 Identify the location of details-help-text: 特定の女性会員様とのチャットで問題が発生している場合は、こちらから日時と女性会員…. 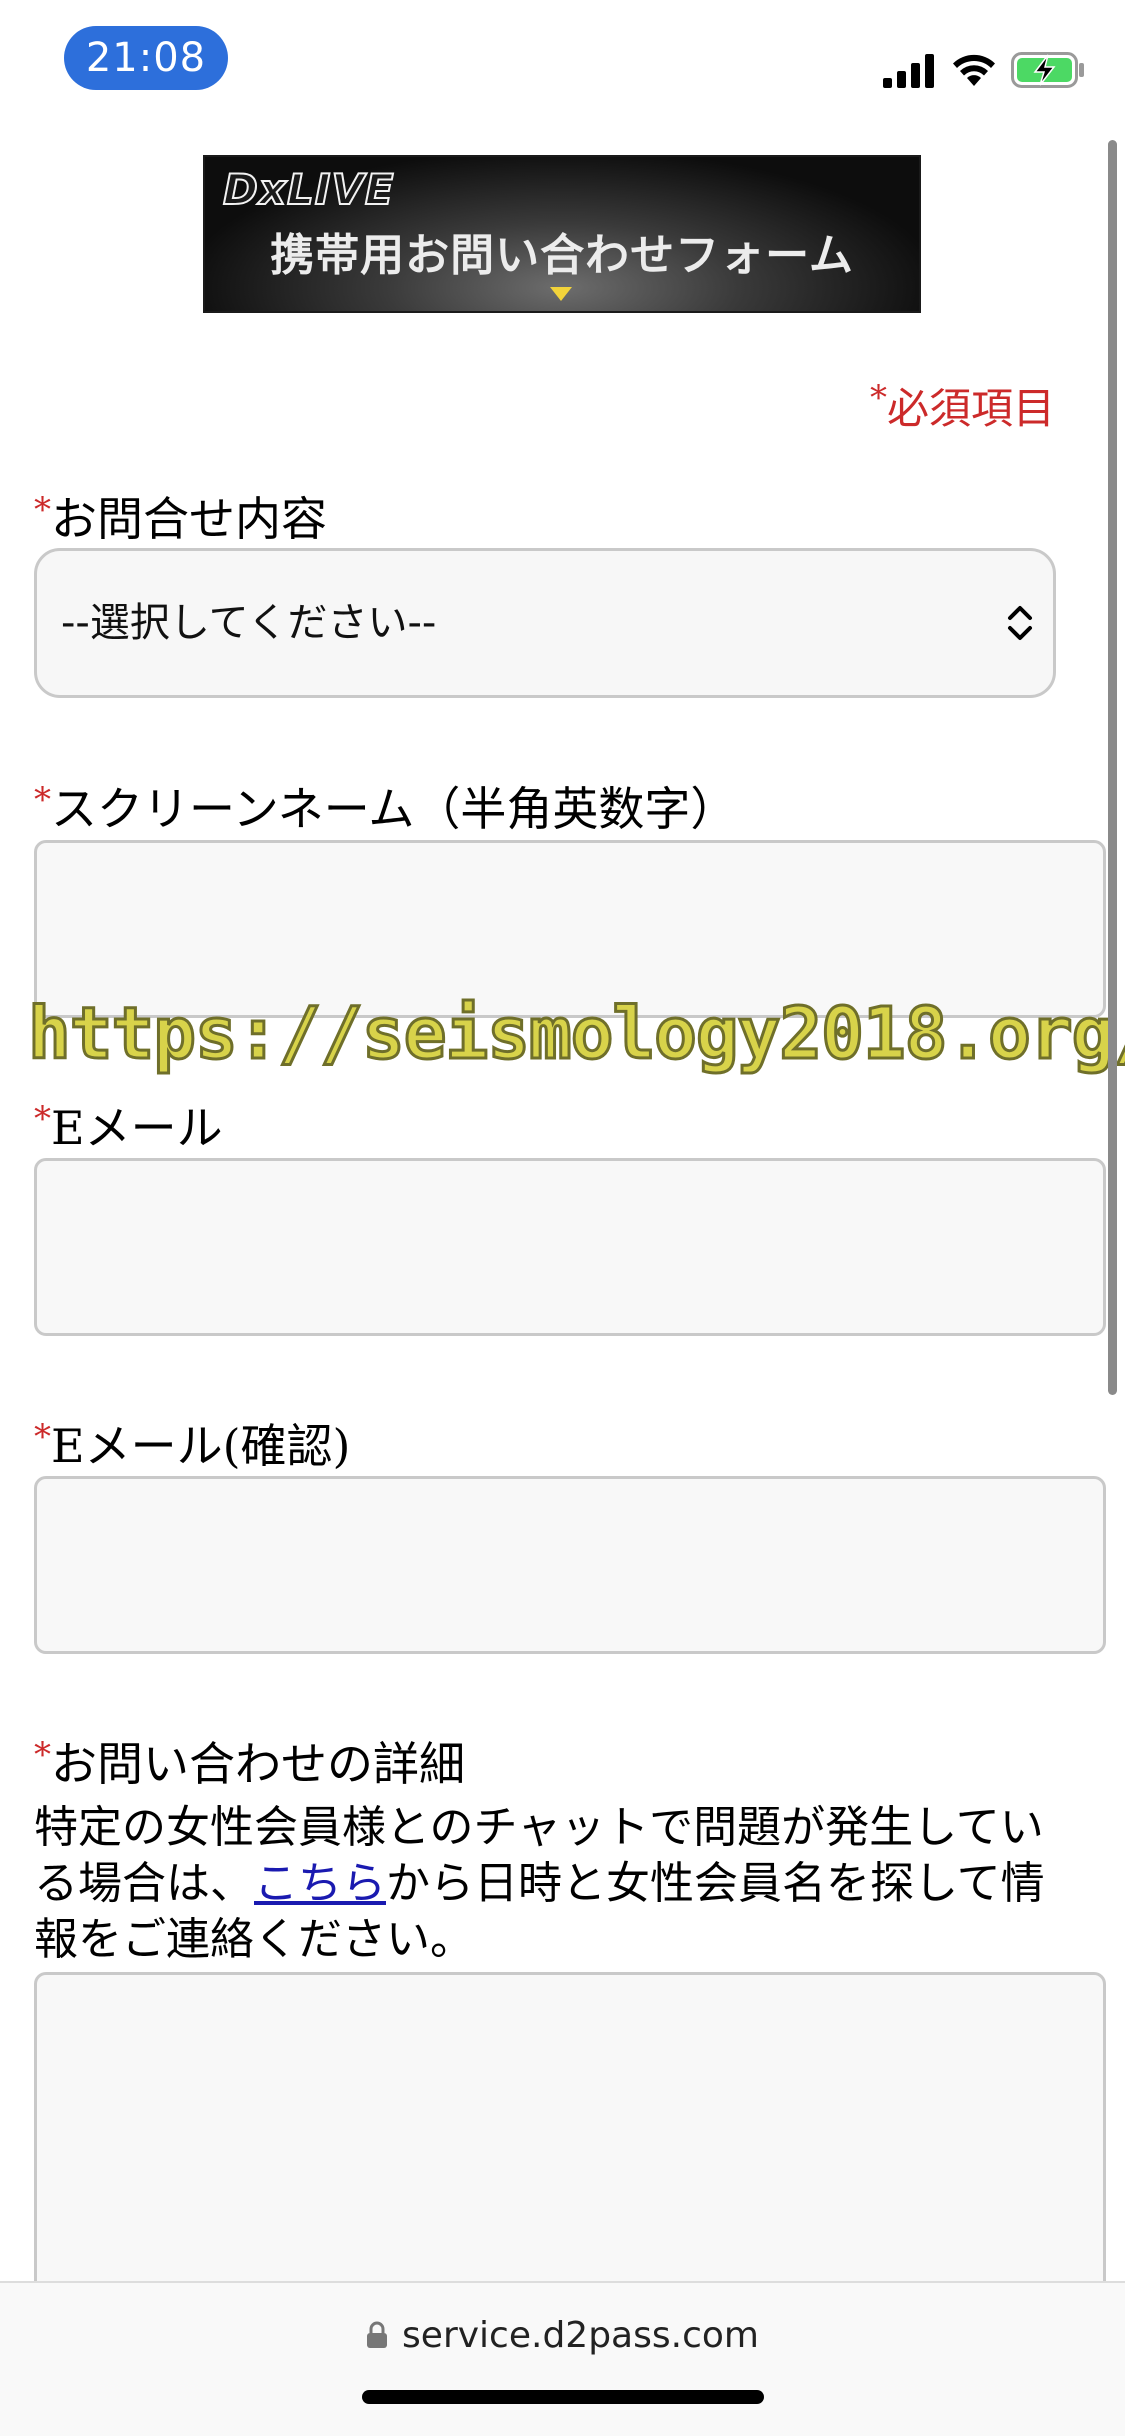
(544, 1884).